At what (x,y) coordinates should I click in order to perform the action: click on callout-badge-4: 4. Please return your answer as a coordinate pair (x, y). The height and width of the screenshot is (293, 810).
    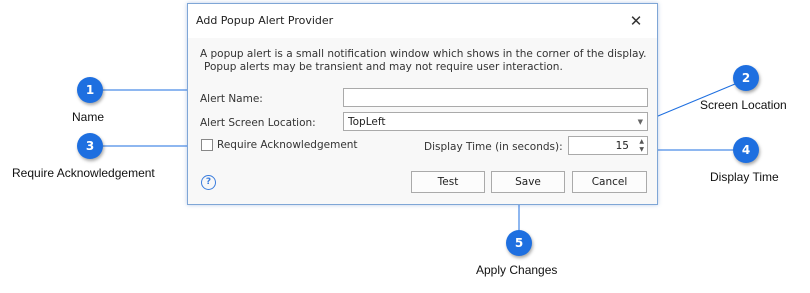
    Looking at the image, I should click on (746, 150).